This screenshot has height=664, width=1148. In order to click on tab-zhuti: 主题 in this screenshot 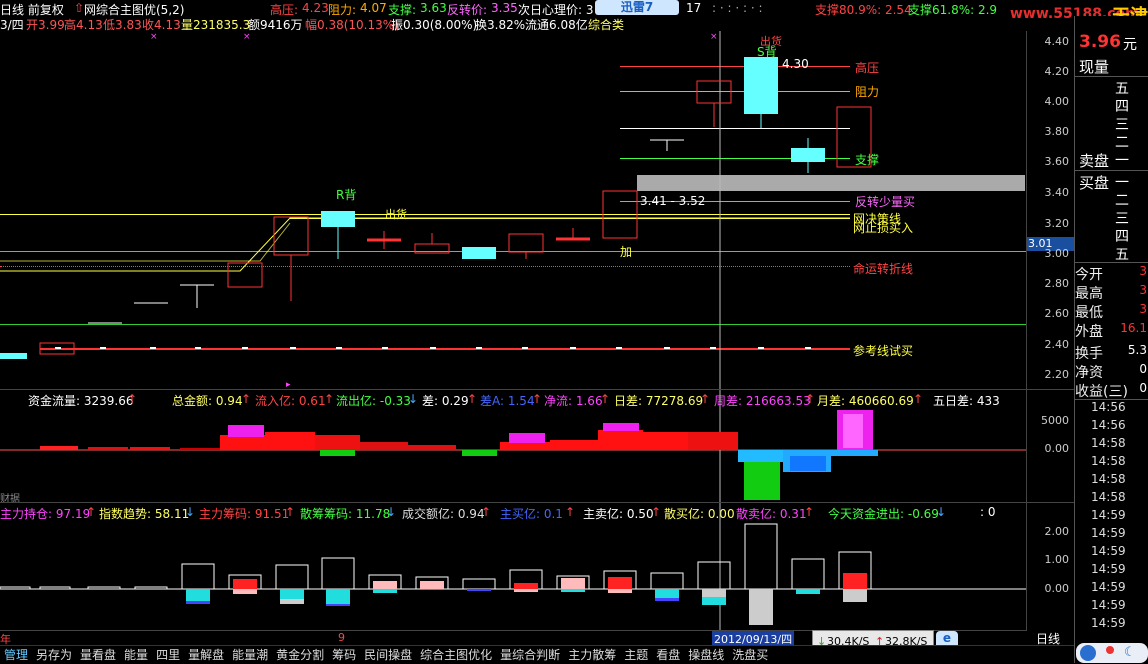, I will do `click(636, 655)`.